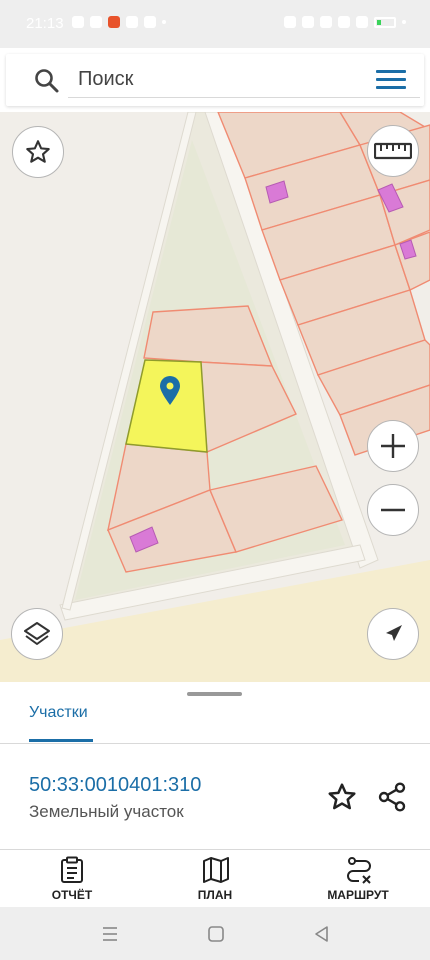  What do you see at coordinates (150, 22) in the screenshot?
I see `card-icon` at bounding box center [150, 22].